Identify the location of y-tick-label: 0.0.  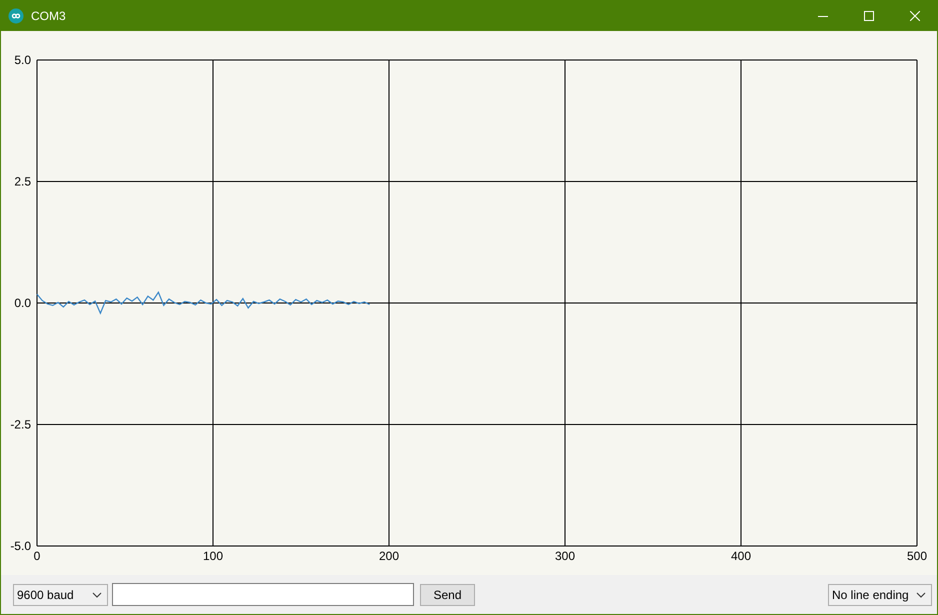
(22, 303).